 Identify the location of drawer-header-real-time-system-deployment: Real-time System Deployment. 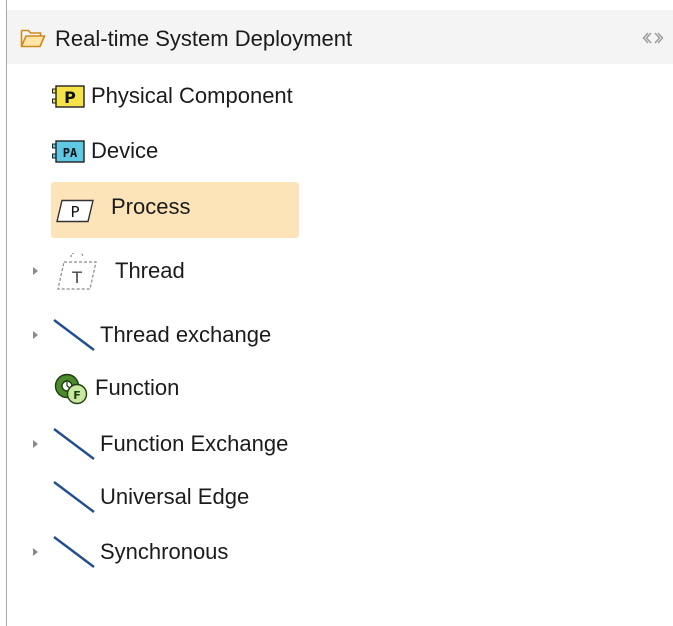
(340, 37).